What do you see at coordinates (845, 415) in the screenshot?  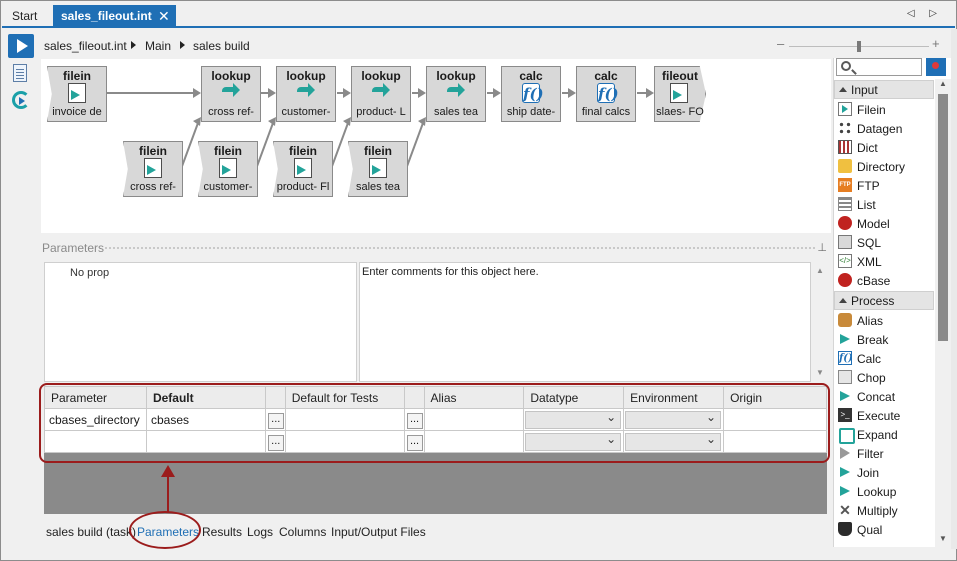 I see `execute-icon: >_` at bounding box center [845, 415].